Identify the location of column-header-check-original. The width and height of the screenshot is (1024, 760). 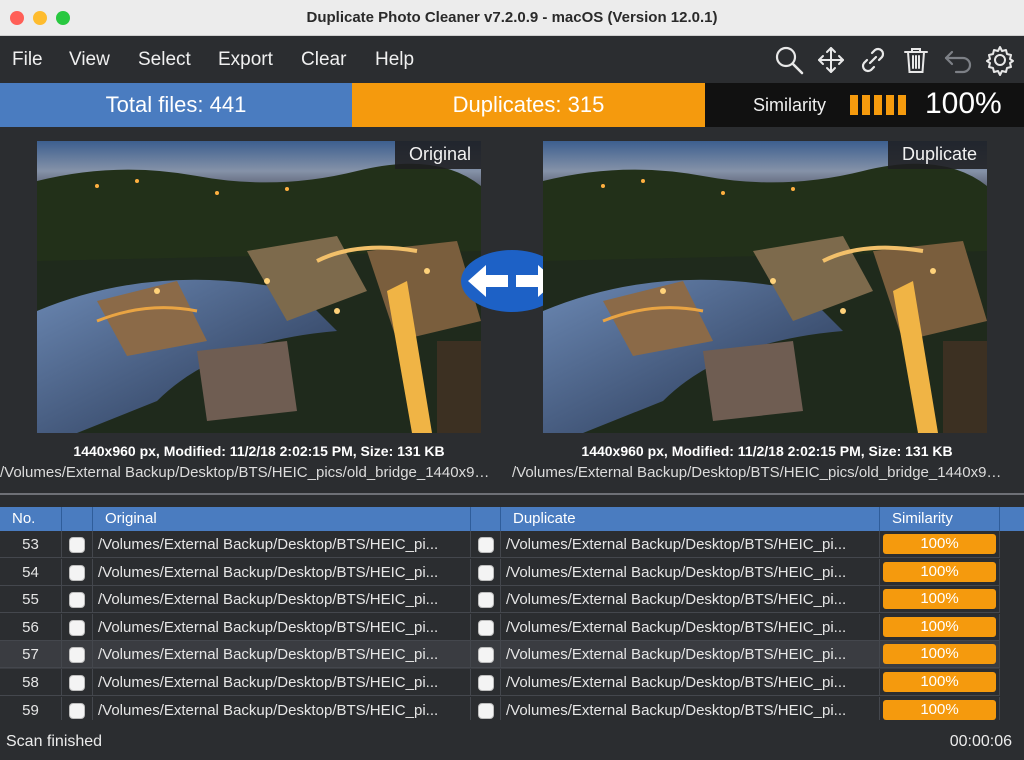
(77, 519).